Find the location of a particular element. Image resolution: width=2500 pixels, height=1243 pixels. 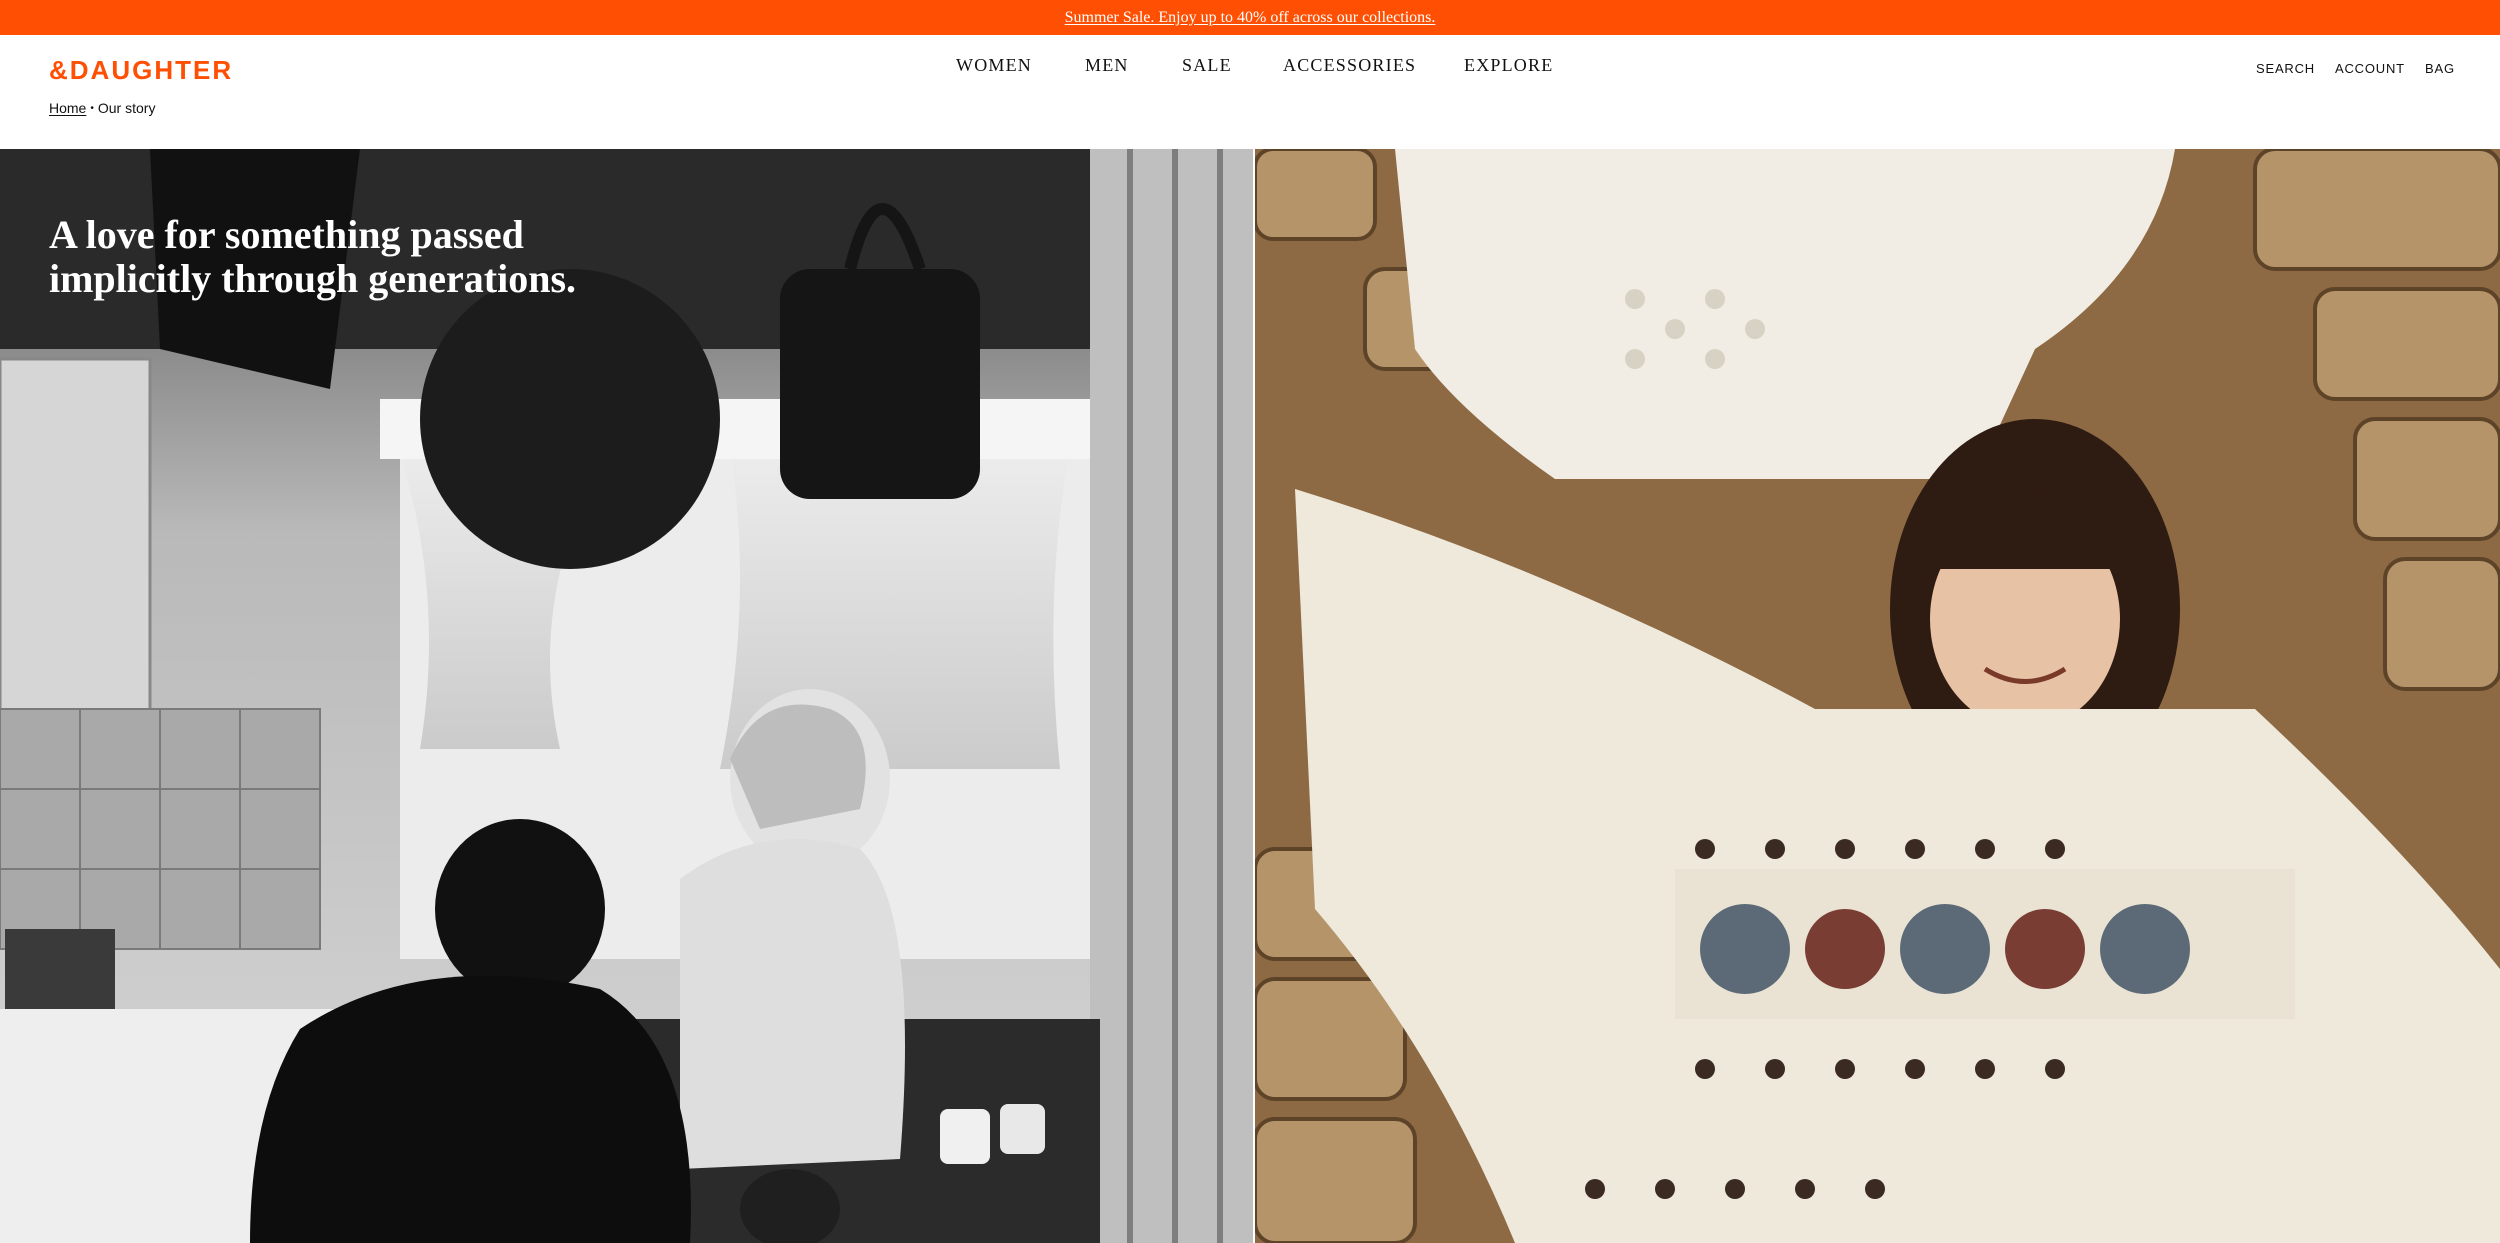

nav-explore: EXPLORE is located at coordinates (1508, 65).